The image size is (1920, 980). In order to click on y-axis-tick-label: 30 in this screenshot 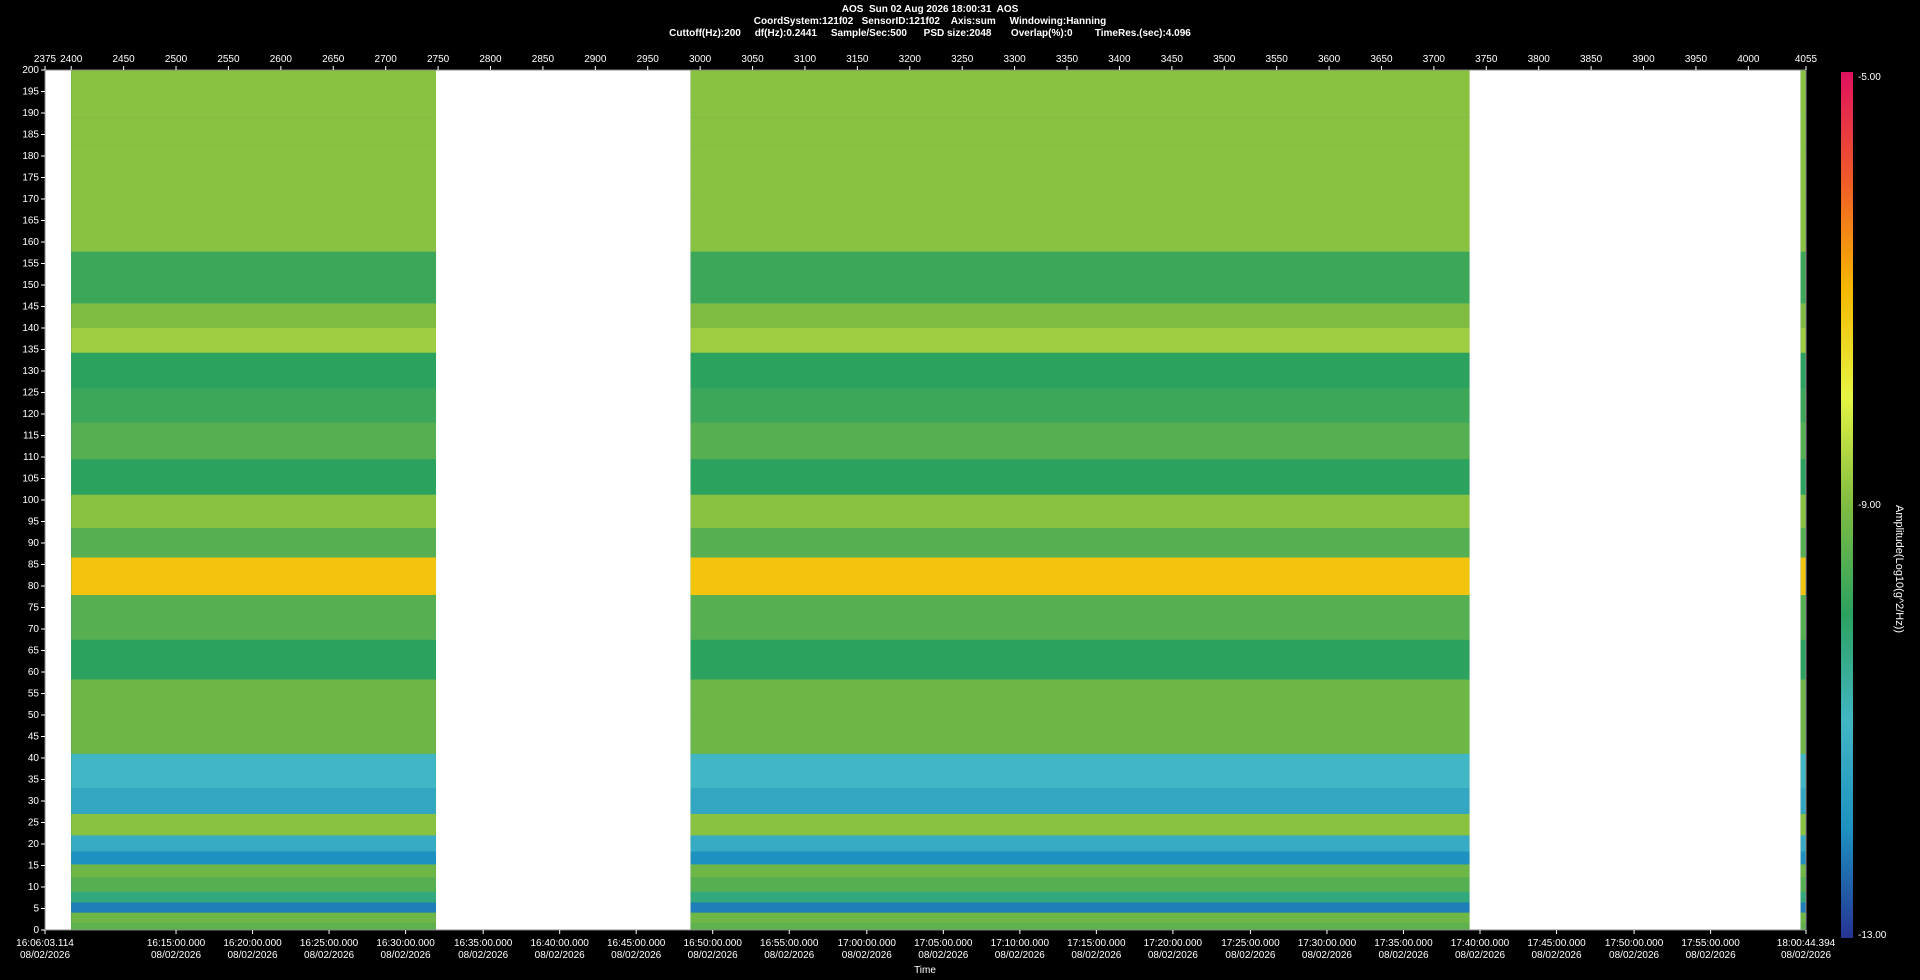, I will do `click(34, 801)`.